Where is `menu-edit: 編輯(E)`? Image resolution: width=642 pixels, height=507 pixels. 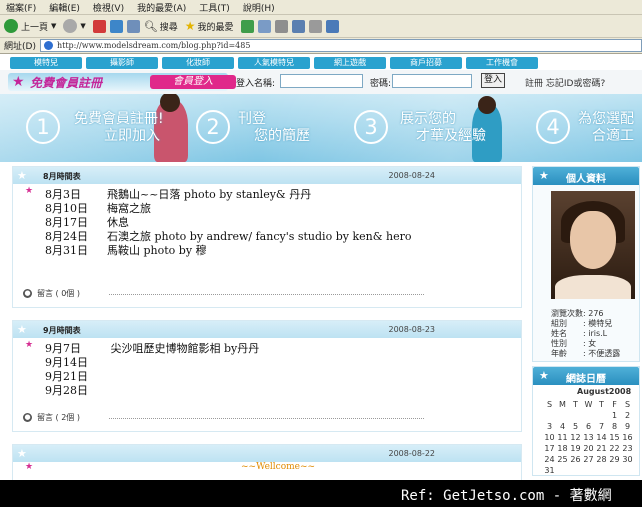
menu-edit: 編輯(E) is located at coordinates (64, 7).